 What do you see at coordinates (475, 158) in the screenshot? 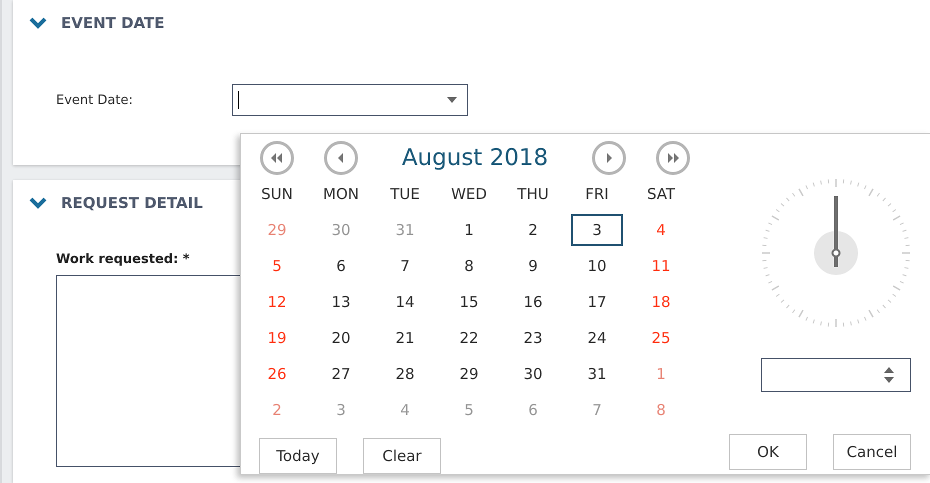
I see `month-title: August 2018` at bounding box center [475, 158].